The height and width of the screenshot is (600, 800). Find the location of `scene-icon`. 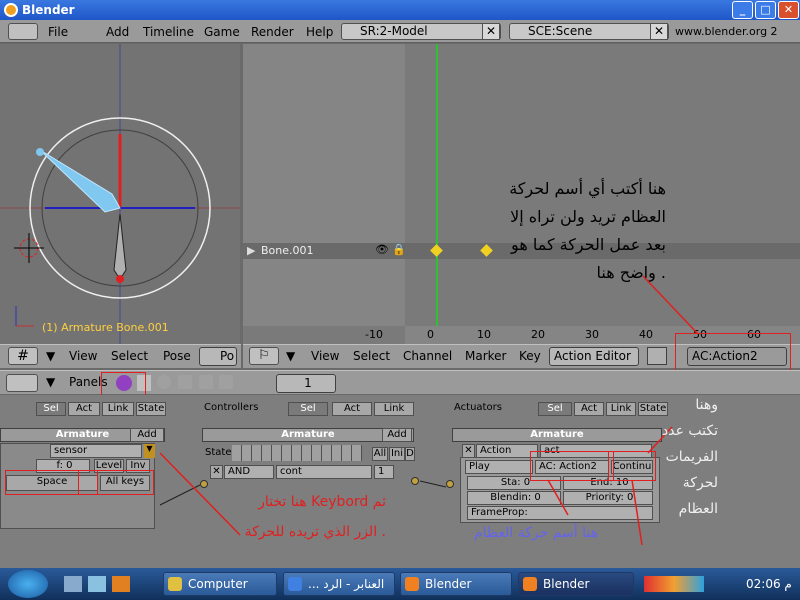

scene-icon is located at coordinates (226, 382).